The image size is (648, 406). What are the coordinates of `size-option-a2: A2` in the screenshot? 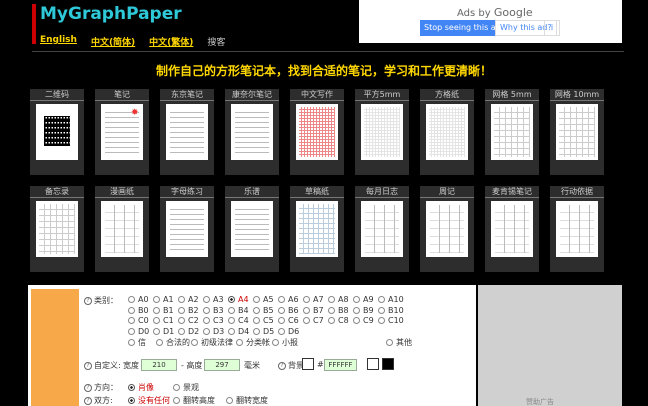 It's located at (188, 299).